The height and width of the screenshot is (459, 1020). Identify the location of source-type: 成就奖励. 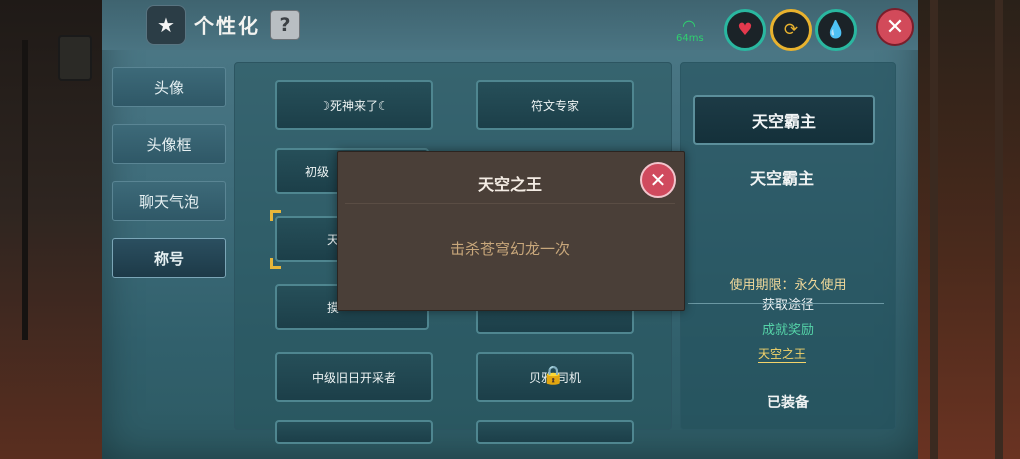
(787, 330).